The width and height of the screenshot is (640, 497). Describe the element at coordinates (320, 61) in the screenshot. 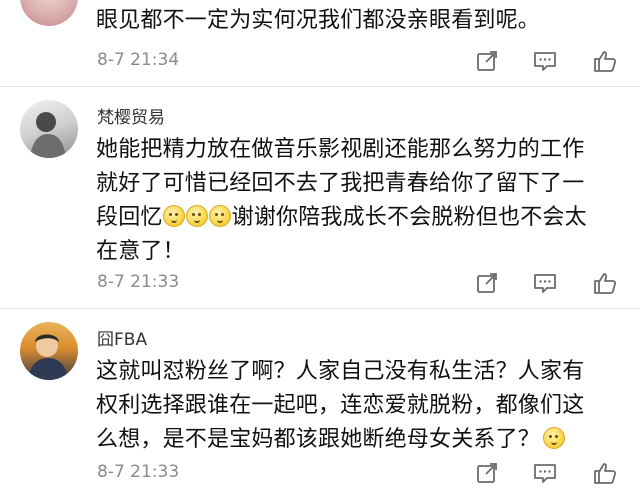

I see `comment-meta: 8-7 21:34` at that location.